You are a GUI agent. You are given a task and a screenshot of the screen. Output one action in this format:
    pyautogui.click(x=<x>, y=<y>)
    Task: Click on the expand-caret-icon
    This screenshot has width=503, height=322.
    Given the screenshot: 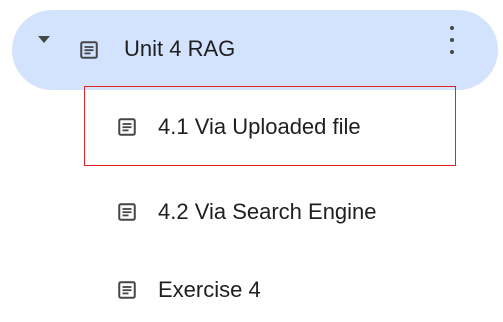 What is the action you would take?
    pyautogui.click(x=44, y=39)
    